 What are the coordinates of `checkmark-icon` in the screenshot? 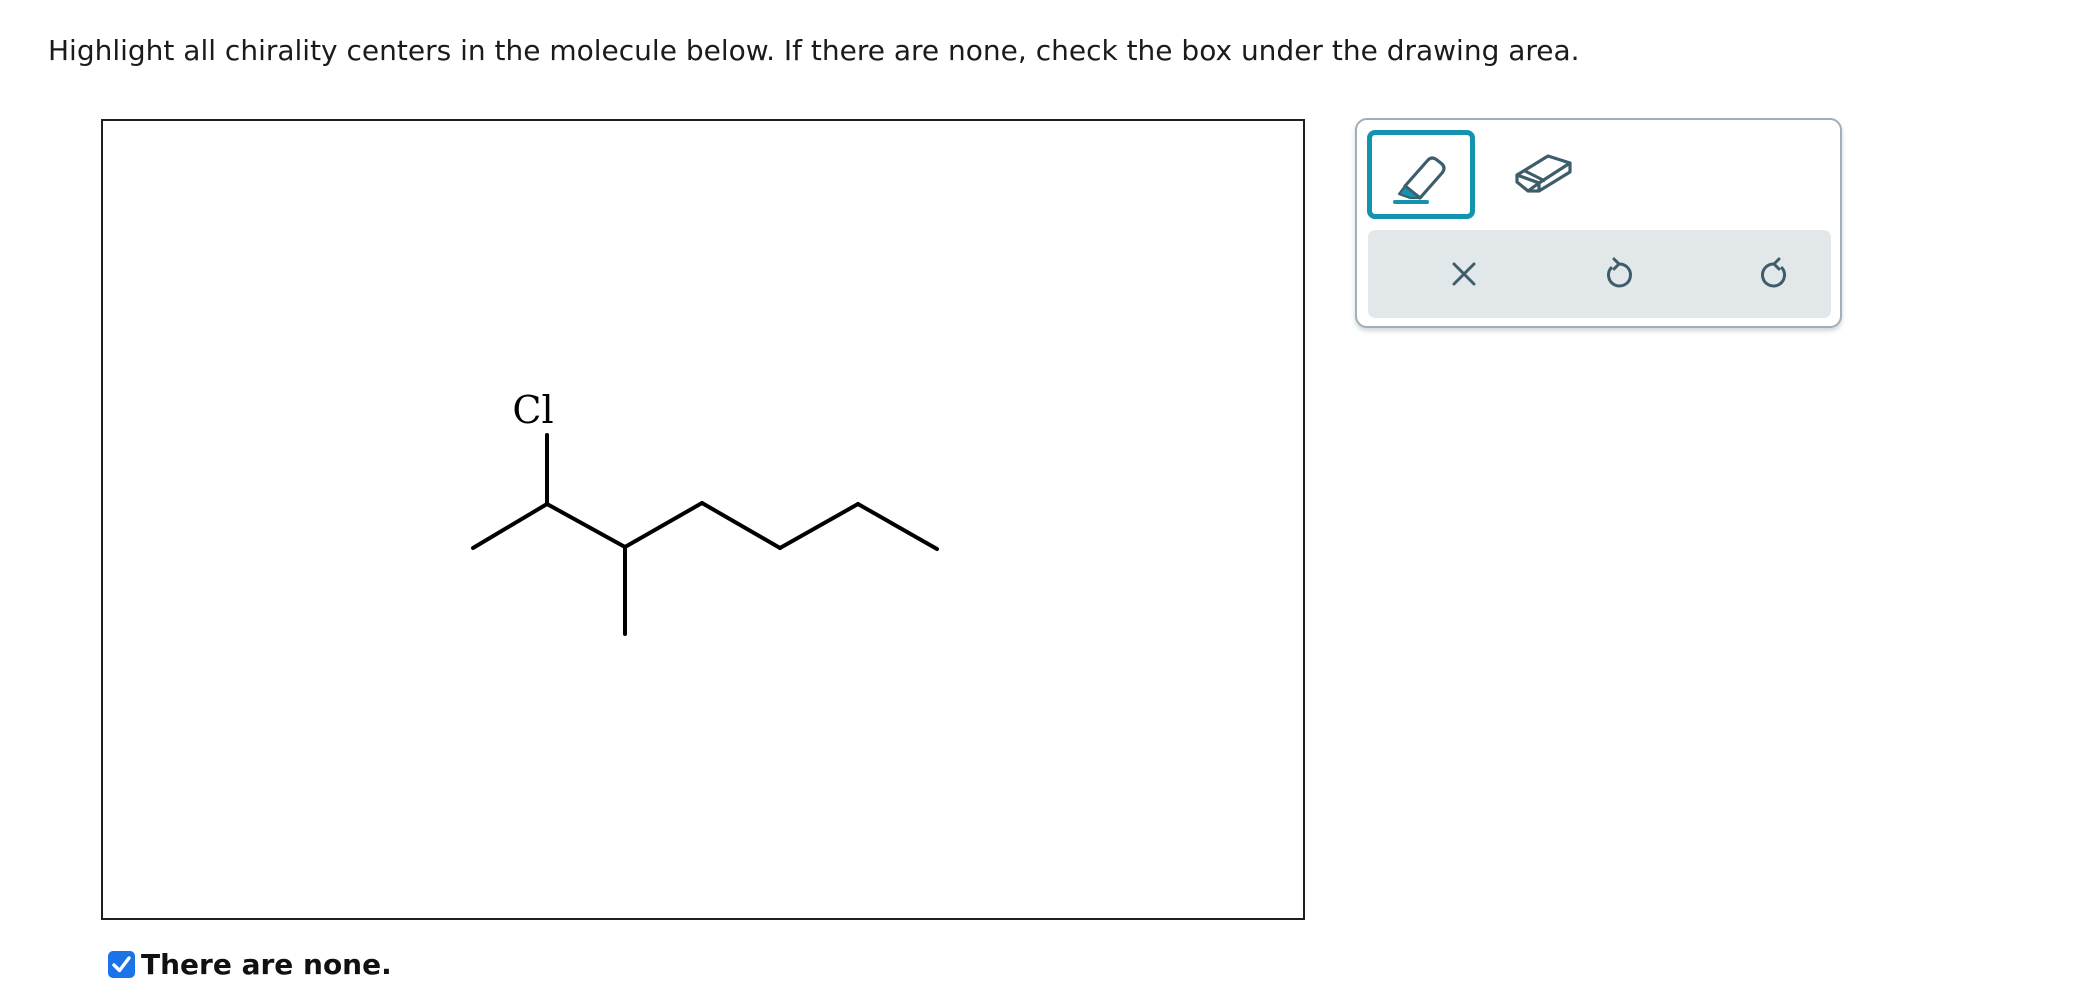 It's located at (121, 963).